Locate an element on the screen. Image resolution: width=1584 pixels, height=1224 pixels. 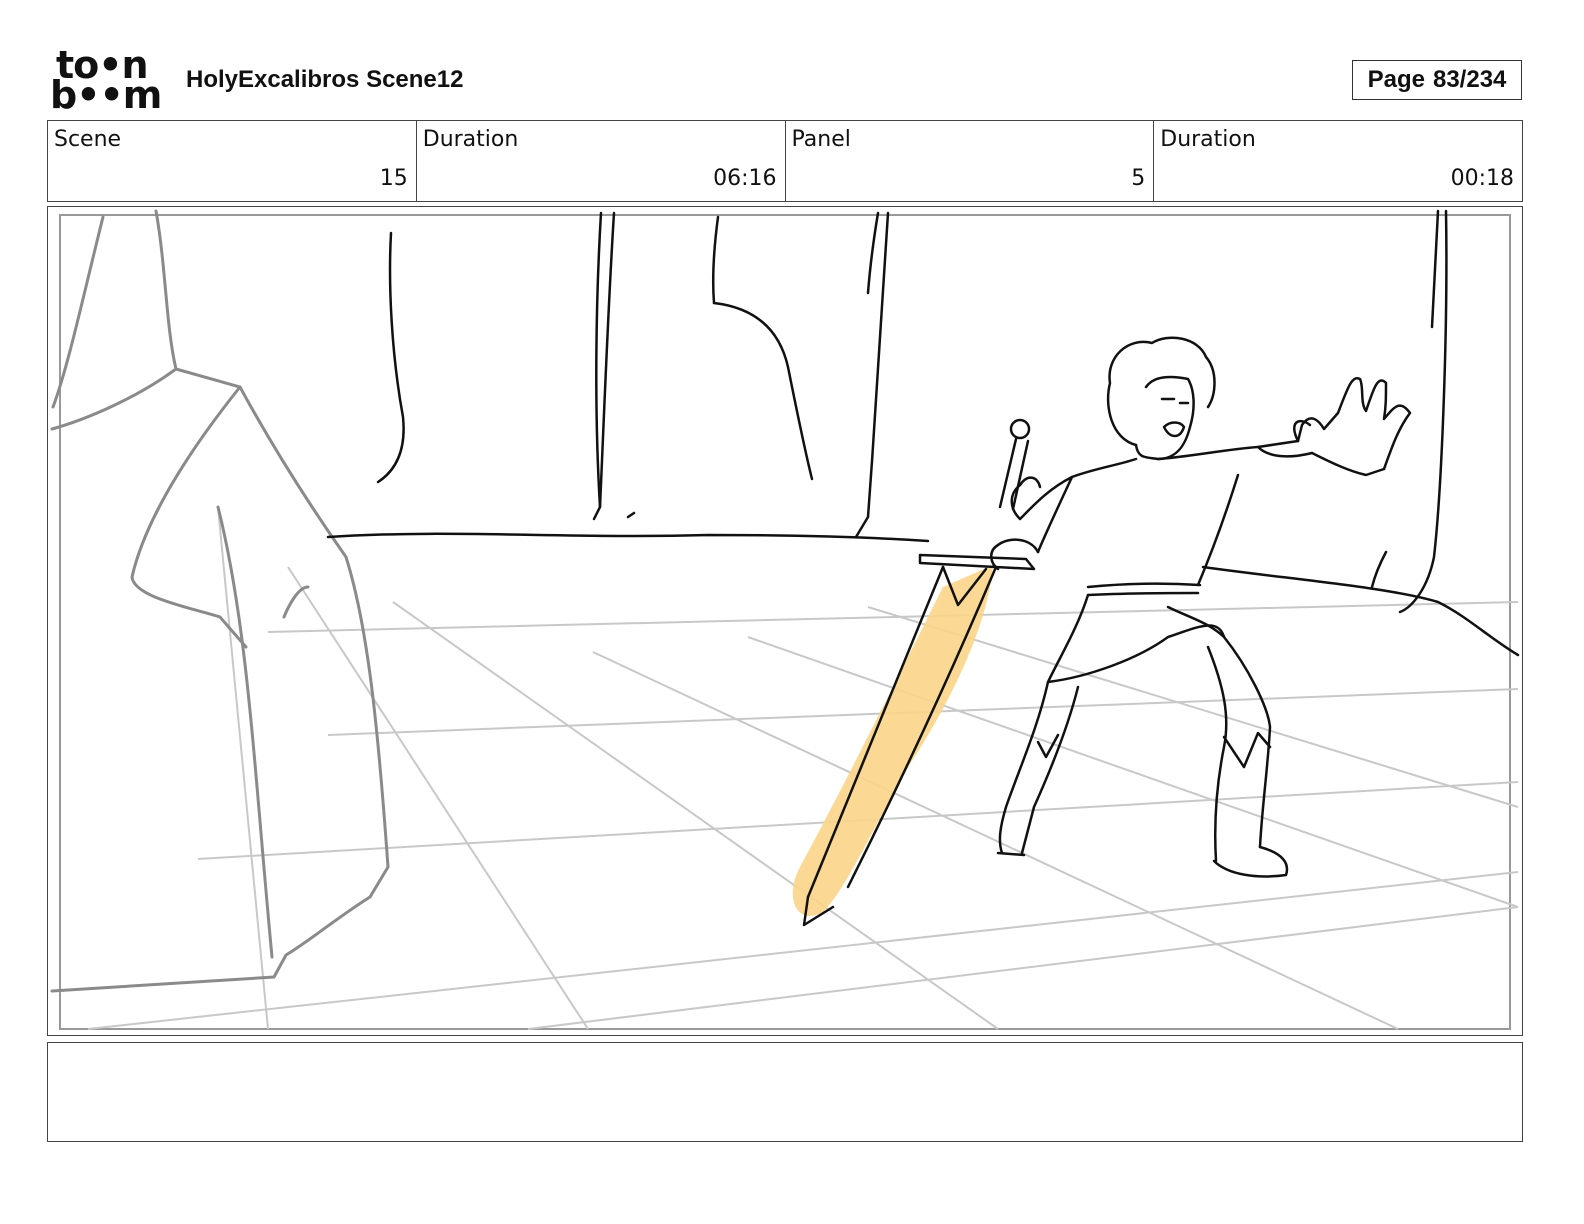
scene-cell: Scene 15 is located at coordinates (232, 161).